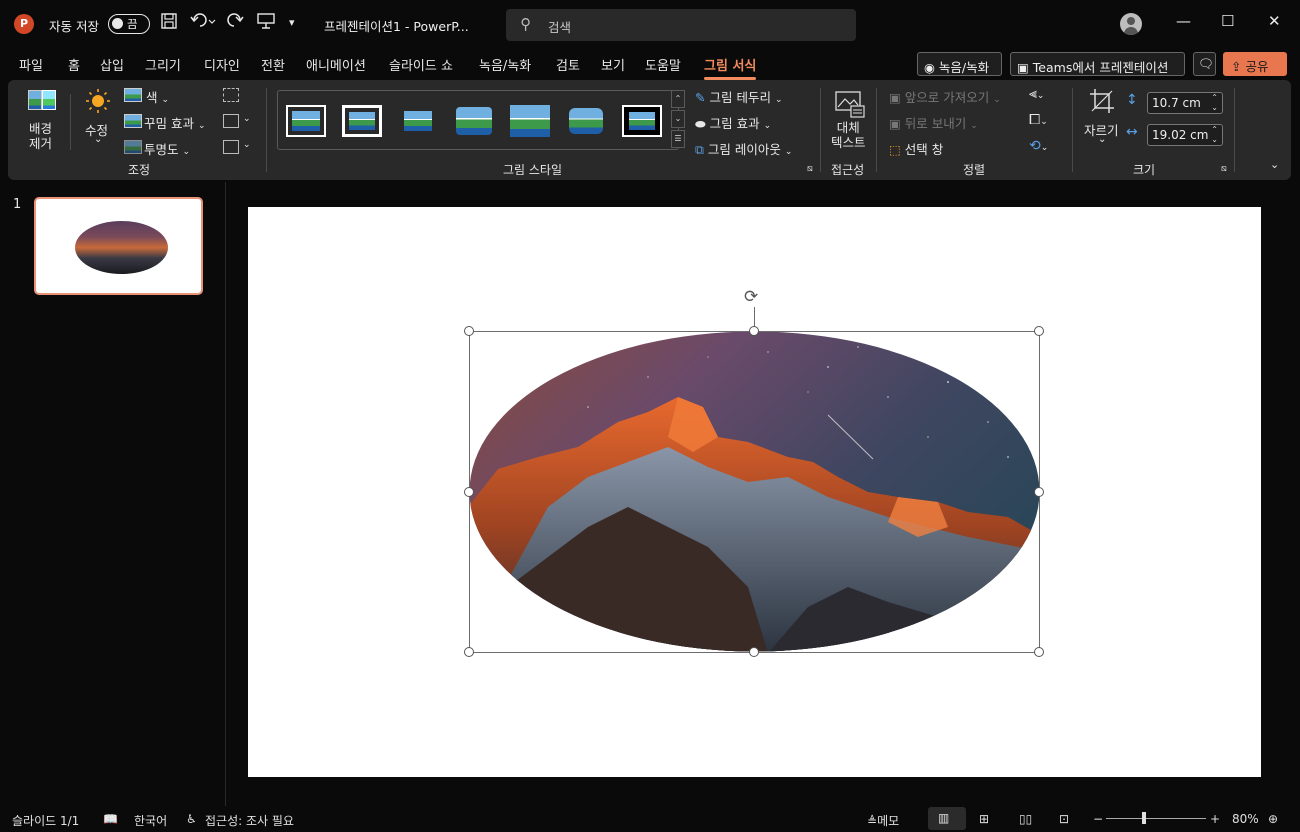 Image resolution: width=1300 pixels, height=832 pixels. I want to click on zoom-slider, so click(1156, 818).